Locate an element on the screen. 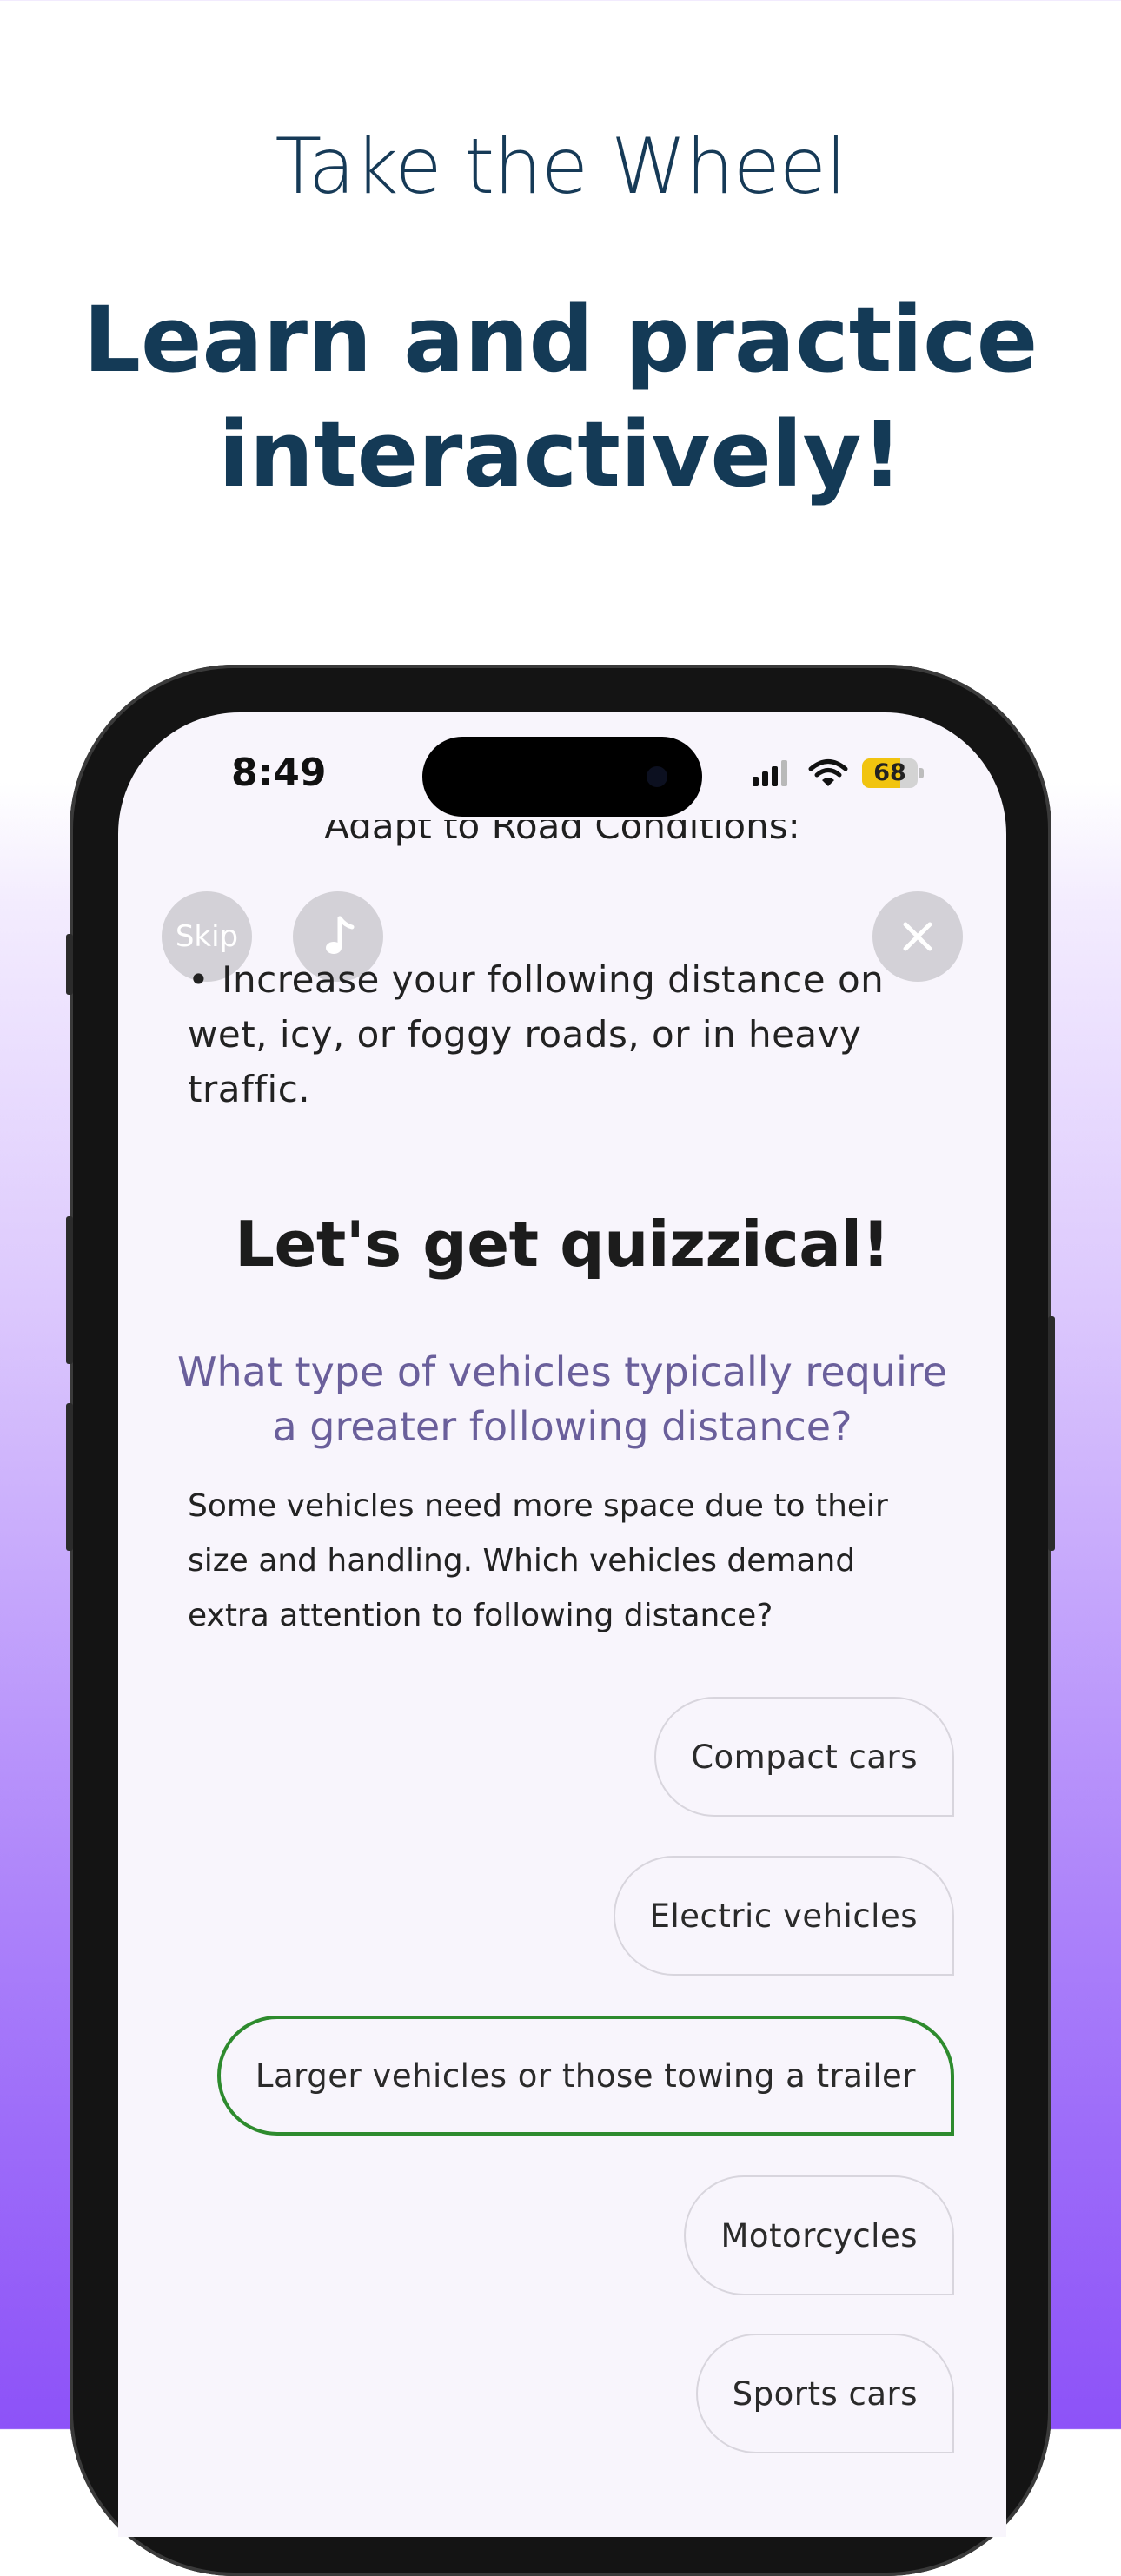  battery-tip is located at coordinates (921, 773).